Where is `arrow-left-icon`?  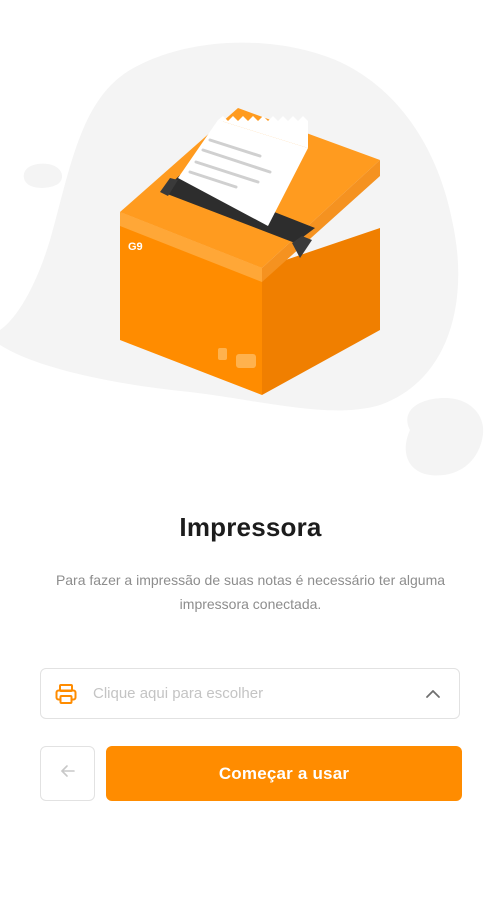 arrow-left-icon is located at coordinates (68, 773).